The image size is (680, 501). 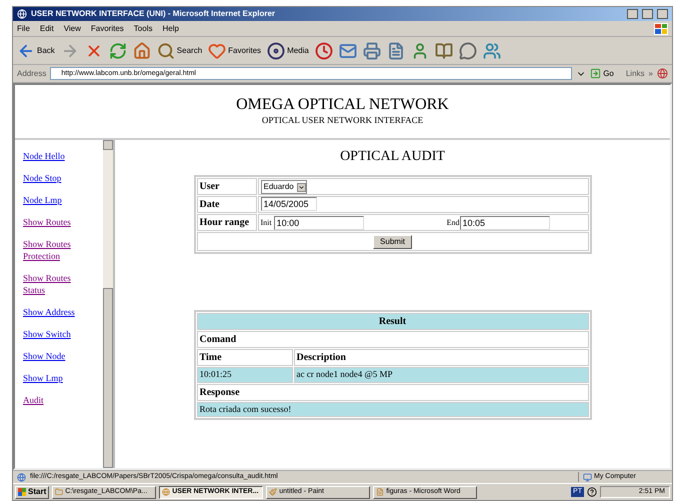 I want to click on sidebar-link: Show Routes, so click(x=54, y=222).